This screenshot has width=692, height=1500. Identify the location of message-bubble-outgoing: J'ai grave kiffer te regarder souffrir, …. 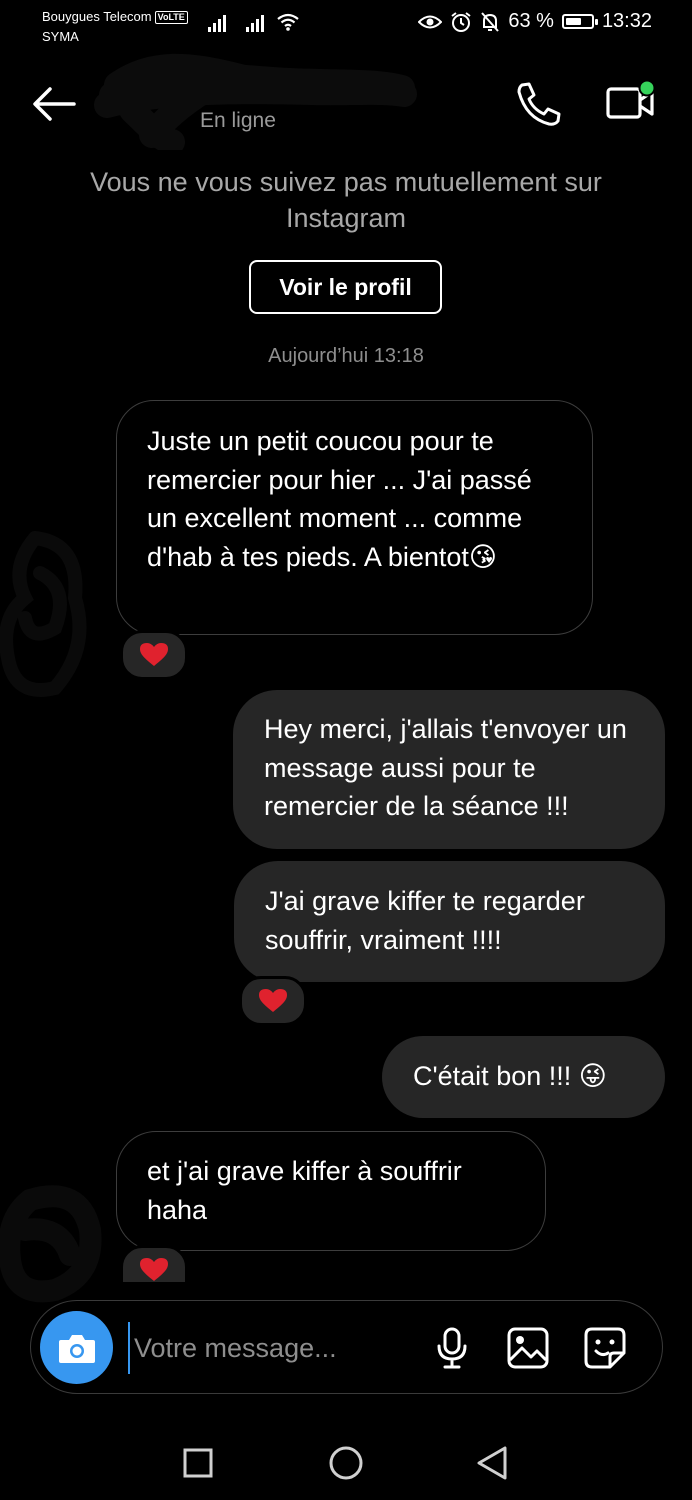
(449, 921).